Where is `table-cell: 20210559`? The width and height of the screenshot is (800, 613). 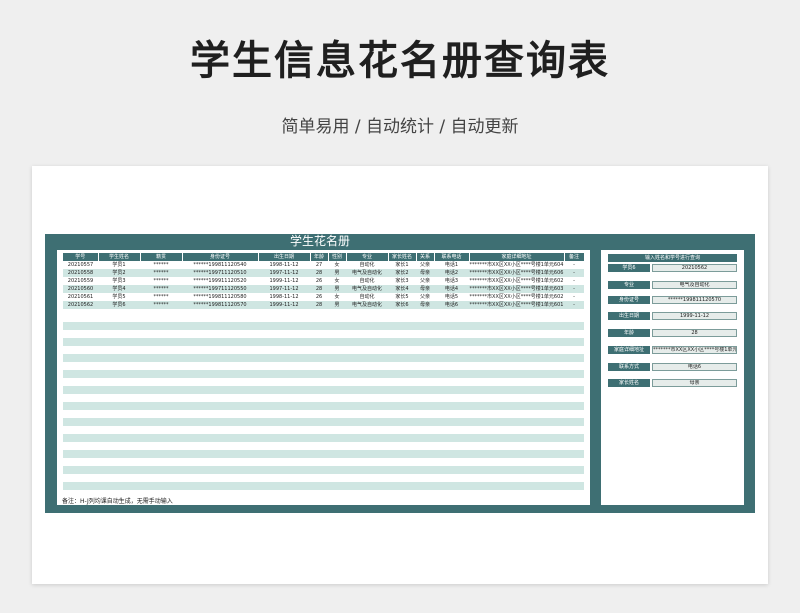
table-cell: 20210559 is located at coordinates (80, 281).